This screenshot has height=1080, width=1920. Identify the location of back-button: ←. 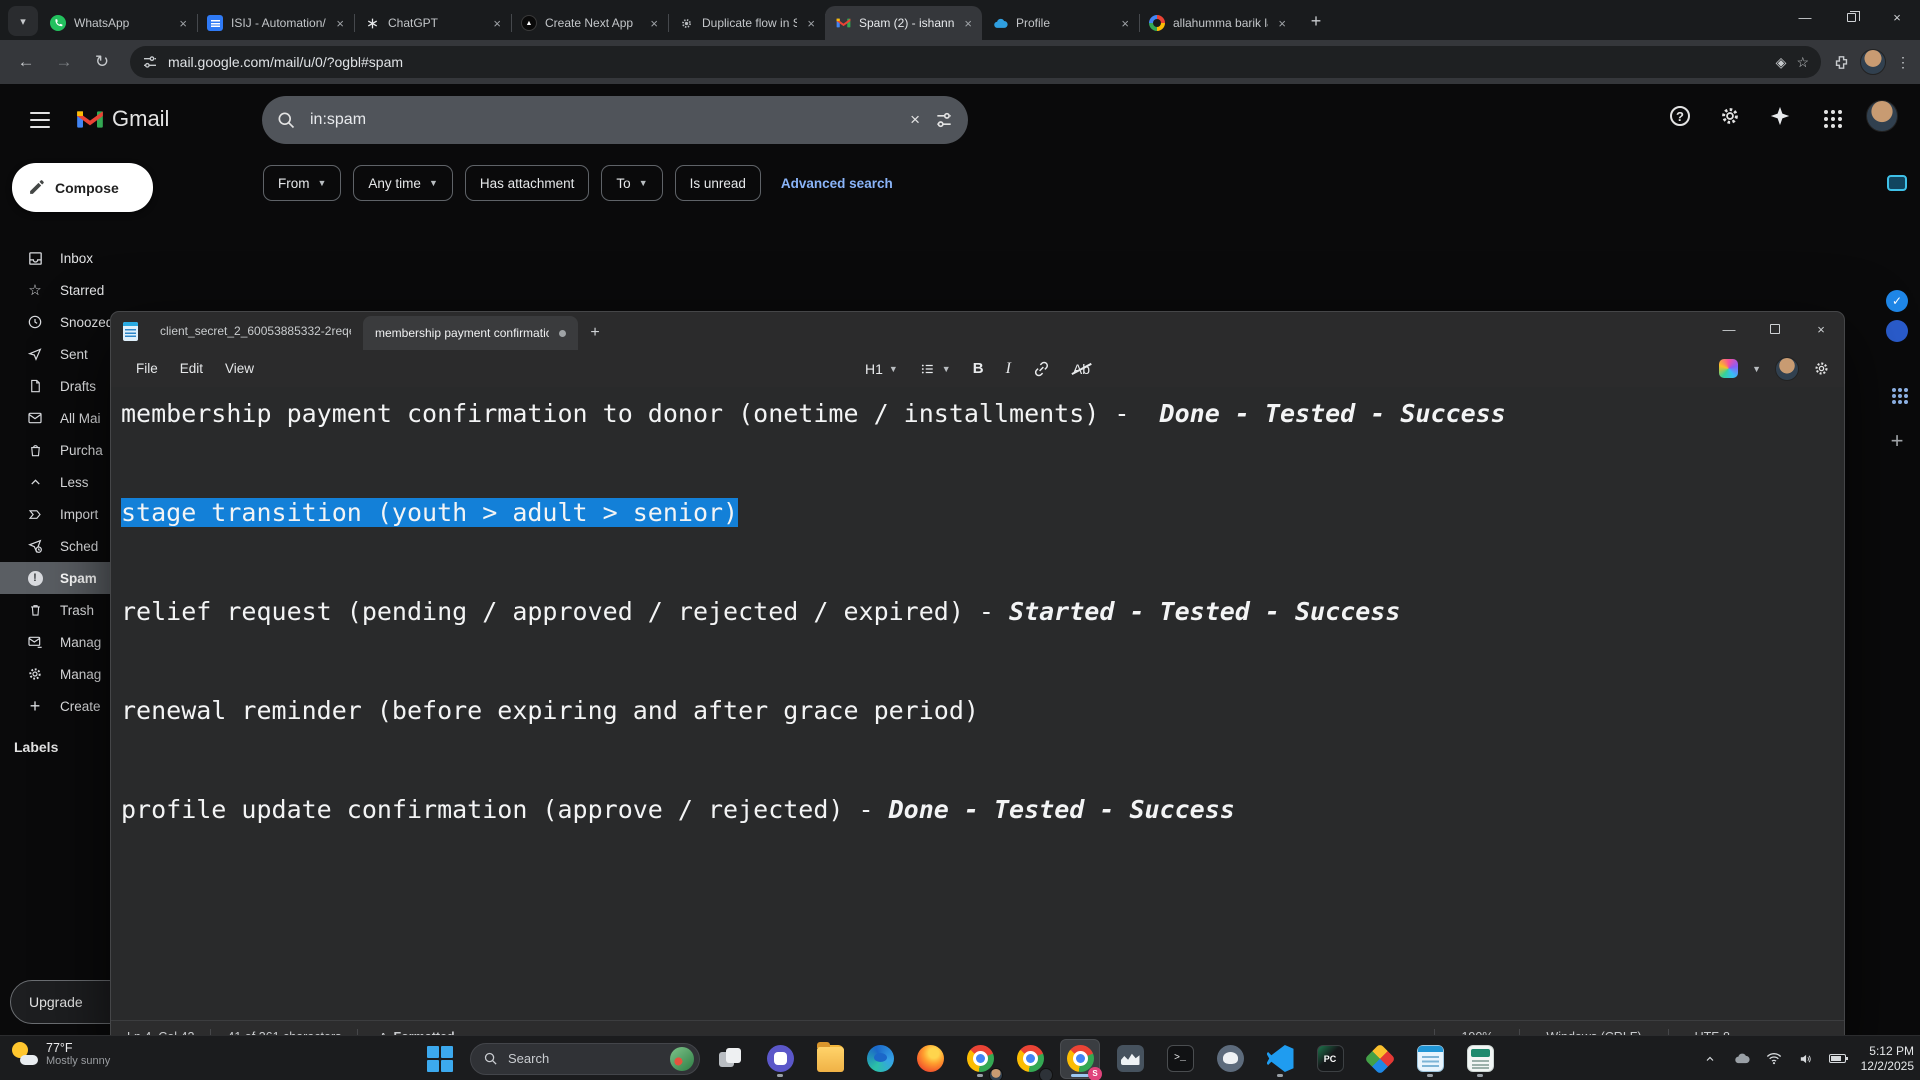
(26, 62).